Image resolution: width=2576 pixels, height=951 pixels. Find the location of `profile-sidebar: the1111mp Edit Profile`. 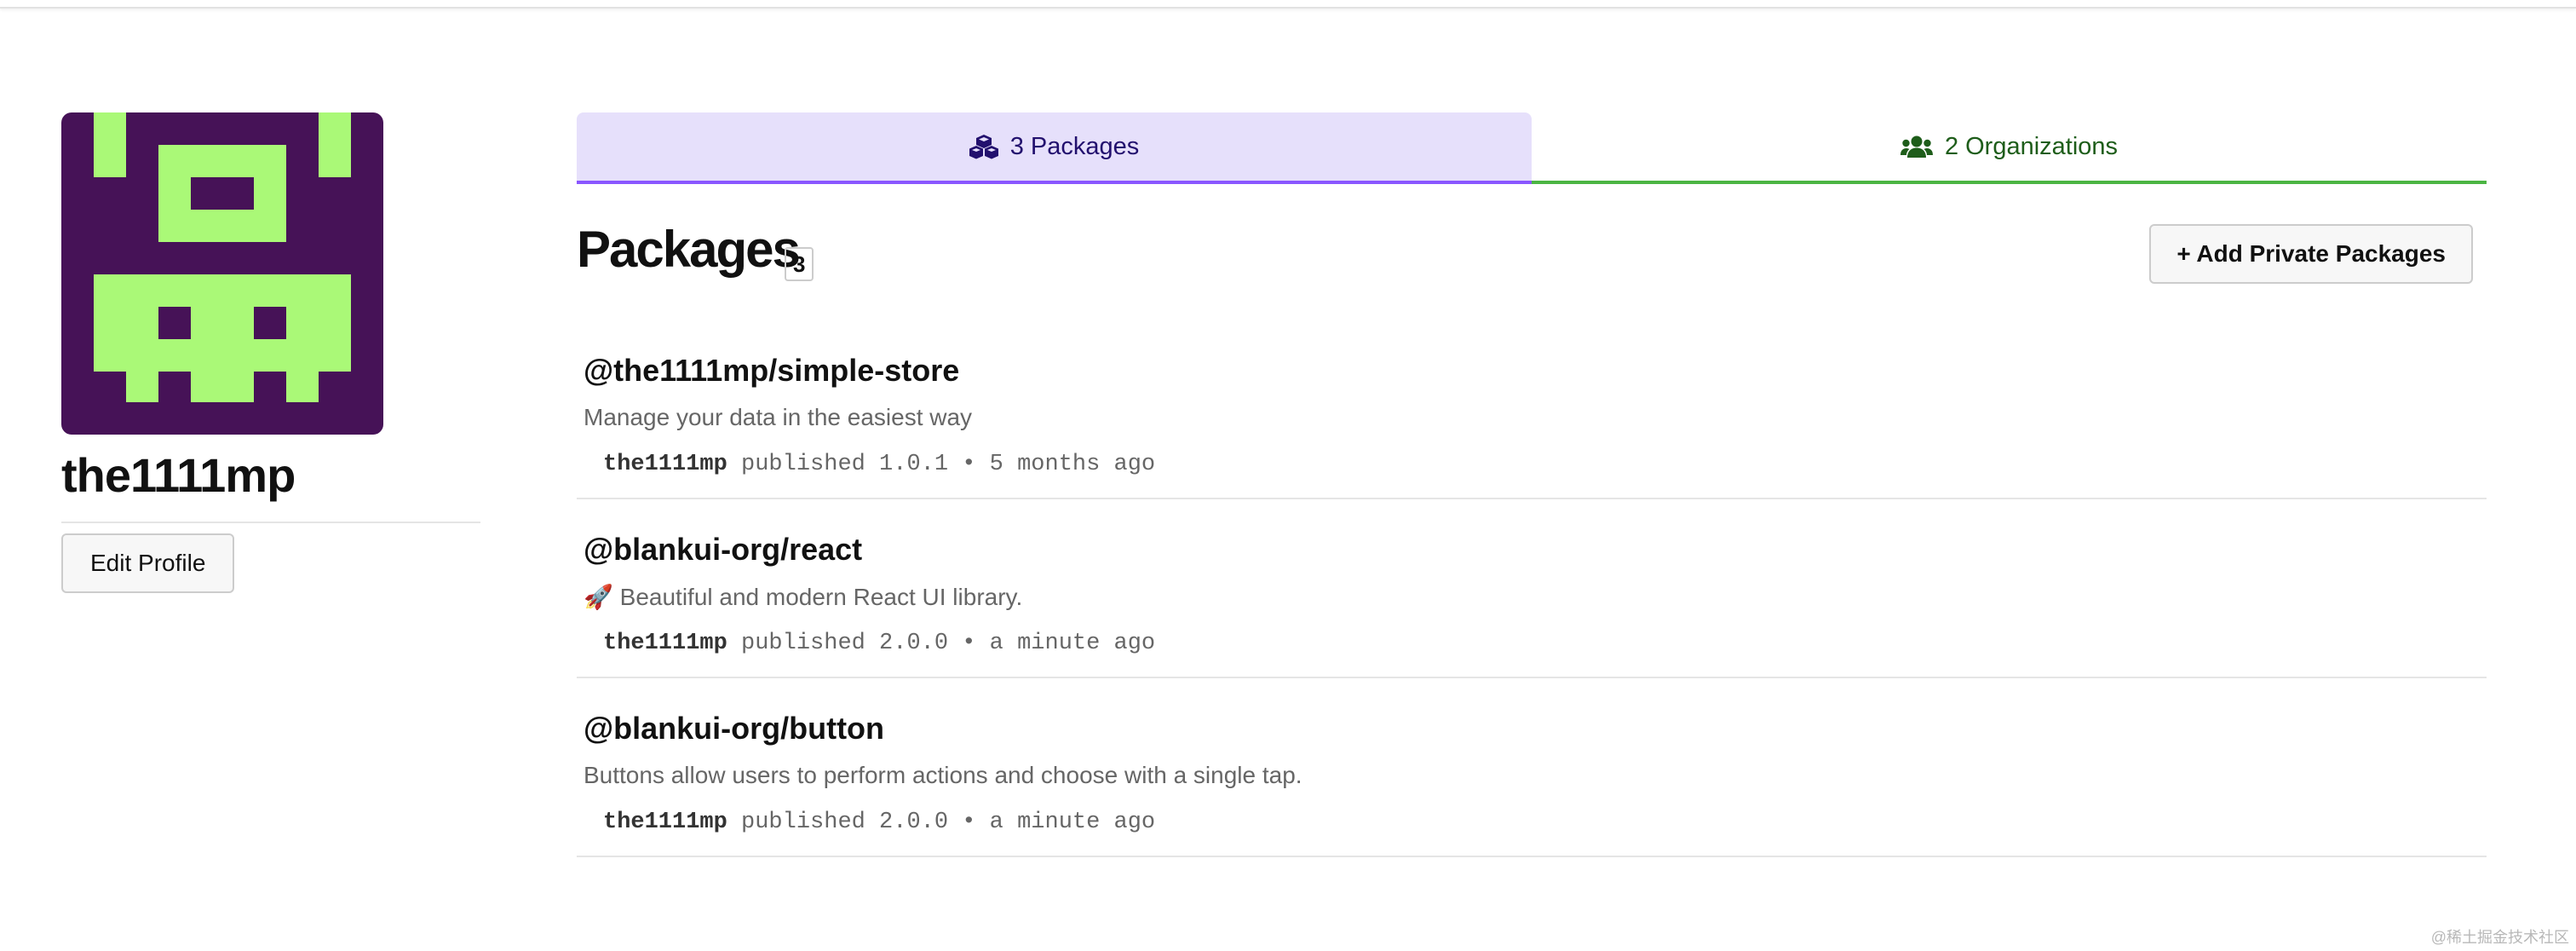

profile-sidebar: the1111mp Edit Profile is located at coordinates (271, 353).